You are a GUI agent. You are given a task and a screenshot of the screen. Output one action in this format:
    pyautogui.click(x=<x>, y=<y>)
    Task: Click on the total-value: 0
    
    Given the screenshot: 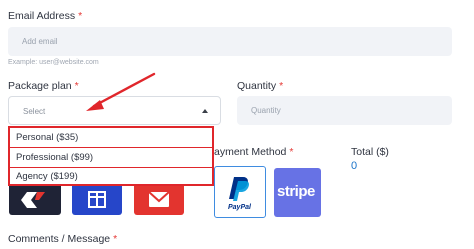 What is the action you would take?
    pyautogui.click(x=354, y=166)
    